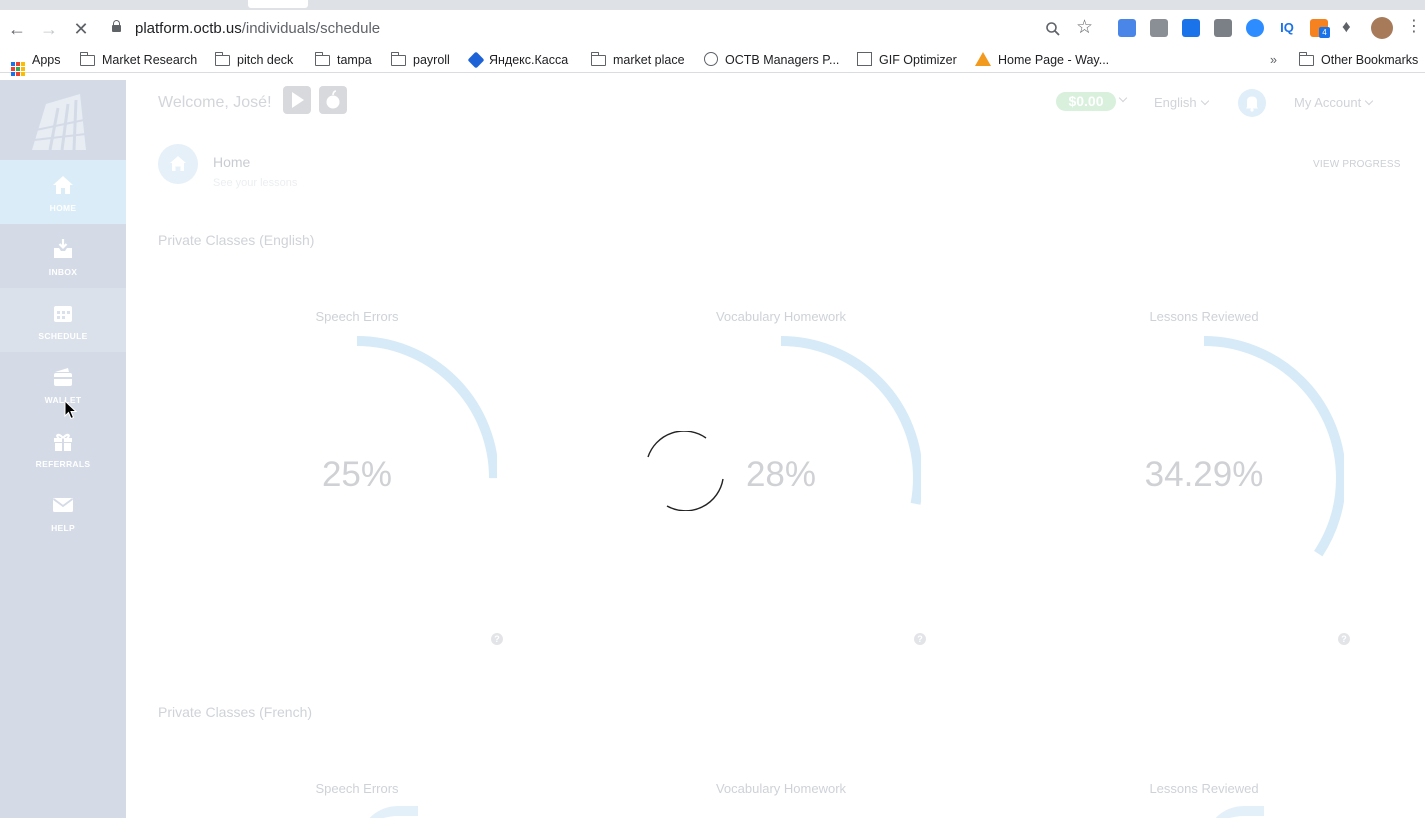 The image size is (1425, 818). Describe the element at coordinates (150, 60) in the screenshot. I see `bookmark-label: Market Research` at that location.